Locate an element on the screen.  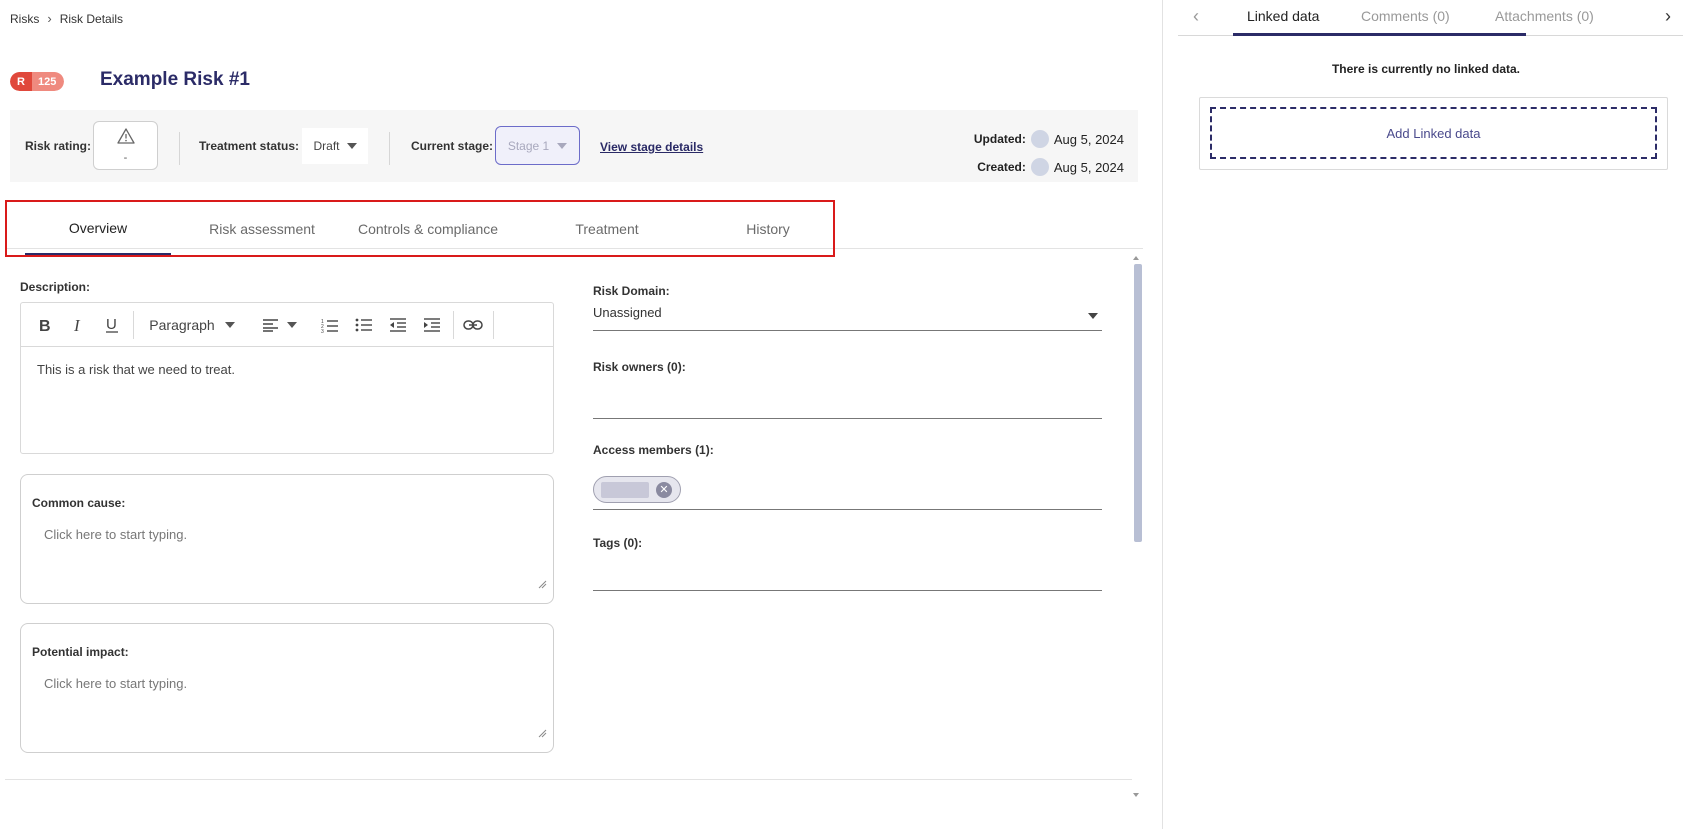
breadcrumb-current: Risk Details is located at coordinates (91, 18).